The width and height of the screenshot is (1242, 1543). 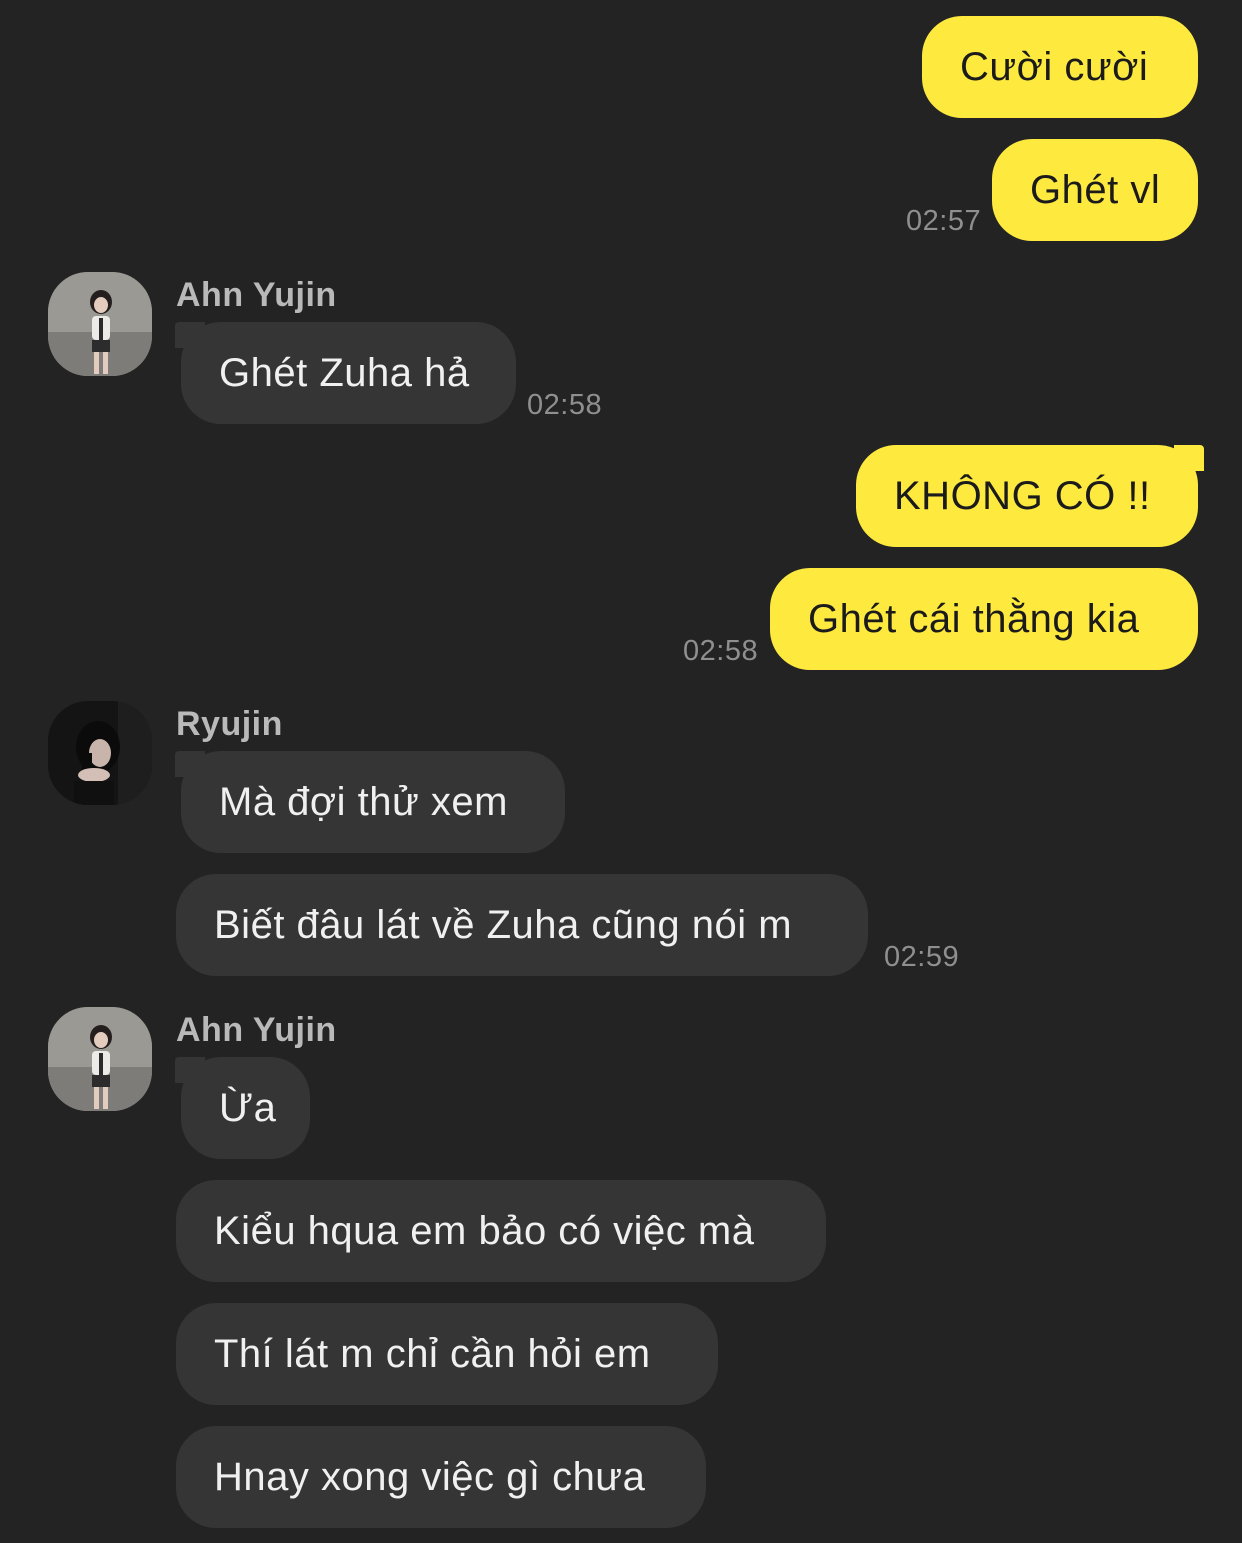 What do you see at coordinates (432, 1354) in the screenshot?
I see `message-text: Thí lát m chỉ cần hỏi em` at bounding box center [432, 1354].